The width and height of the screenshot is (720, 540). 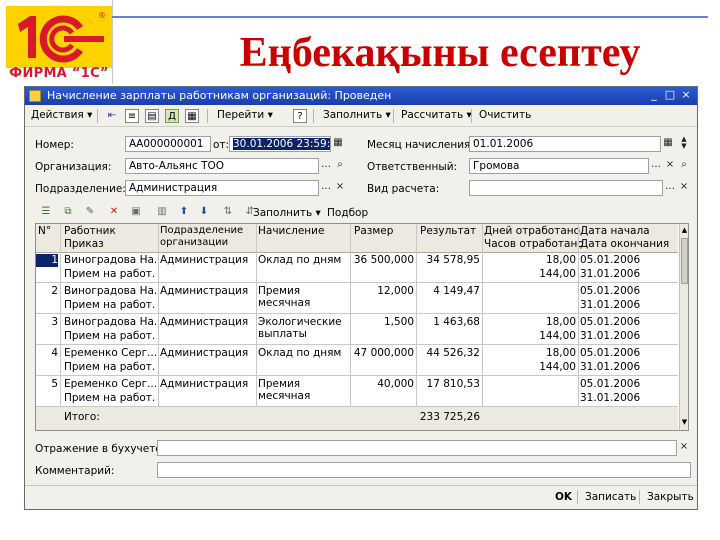 I want to click on col-order: Приказ, so click(x=84, y=244).